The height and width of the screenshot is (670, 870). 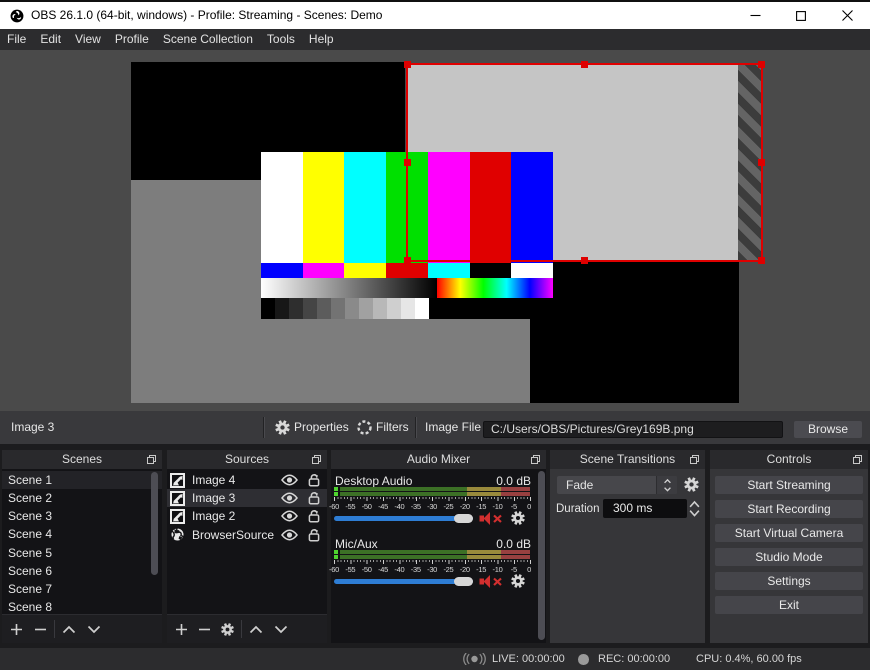 What do you see at coordinates (82, 516) in the screenshot?
I see `scene-list-item: Scene 3` at bounding box center [82, 516].